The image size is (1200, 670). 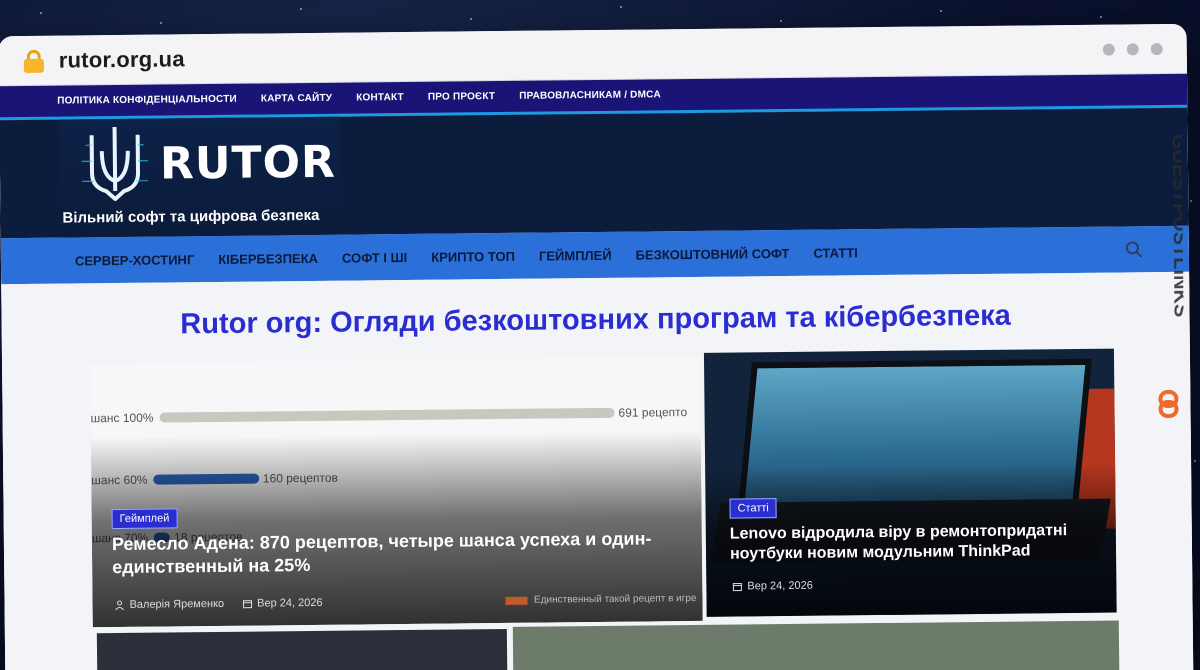 What do you see at coordinates (380, 97) in the screenshot?
I see `topnav-contact: КОНТАКТ` at bounding box center [380, 97].